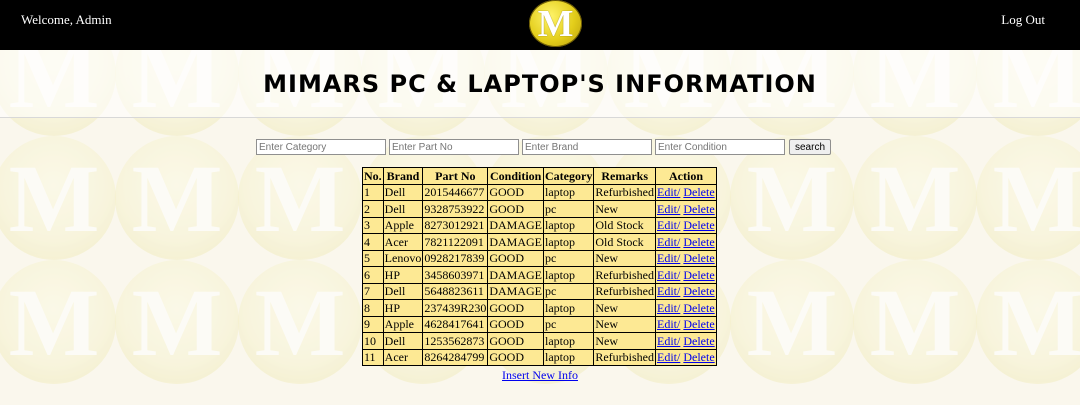 The height and width of the screenshot is (405, 1080). I want to click on cell-part-no: 9328753922, so click(455, 209).